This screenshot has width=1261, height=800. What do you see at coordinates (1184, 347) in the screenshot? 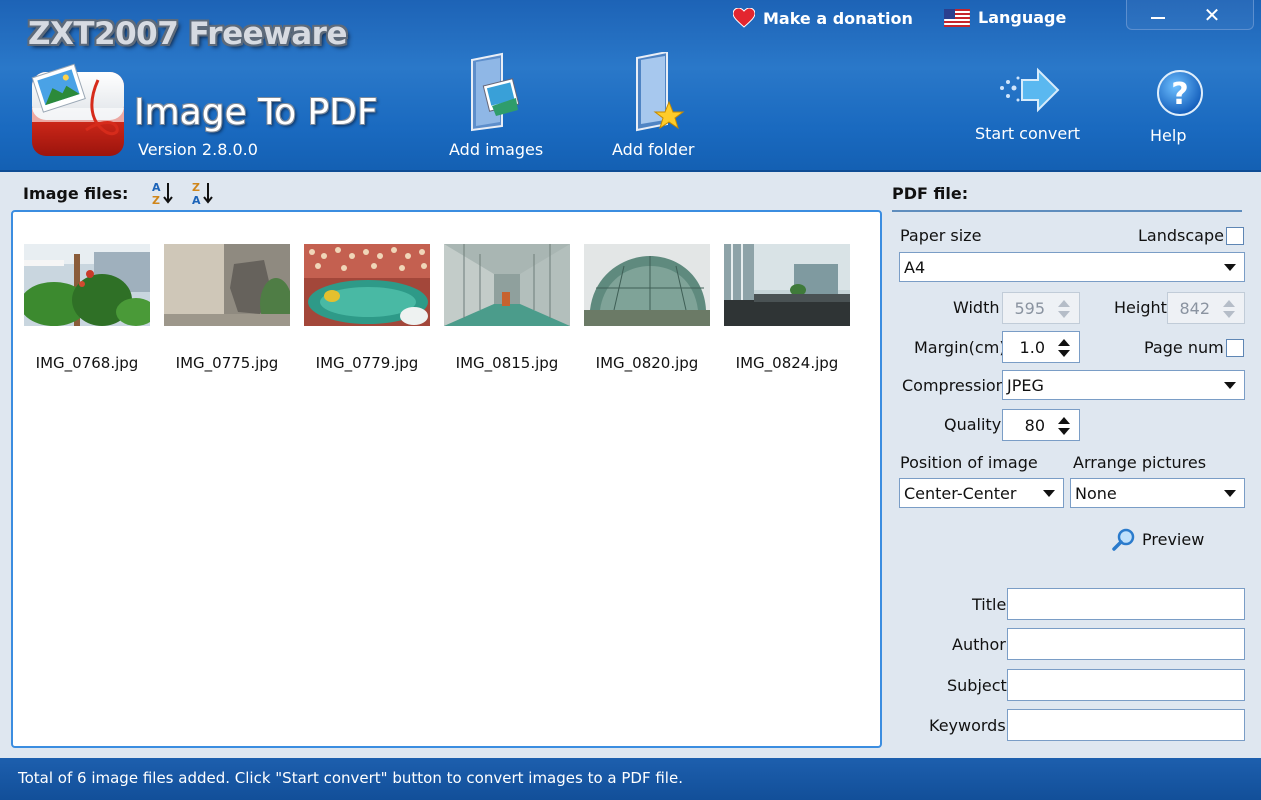
I see `page-num-label: Page num` at bounding box center [1184, 347].